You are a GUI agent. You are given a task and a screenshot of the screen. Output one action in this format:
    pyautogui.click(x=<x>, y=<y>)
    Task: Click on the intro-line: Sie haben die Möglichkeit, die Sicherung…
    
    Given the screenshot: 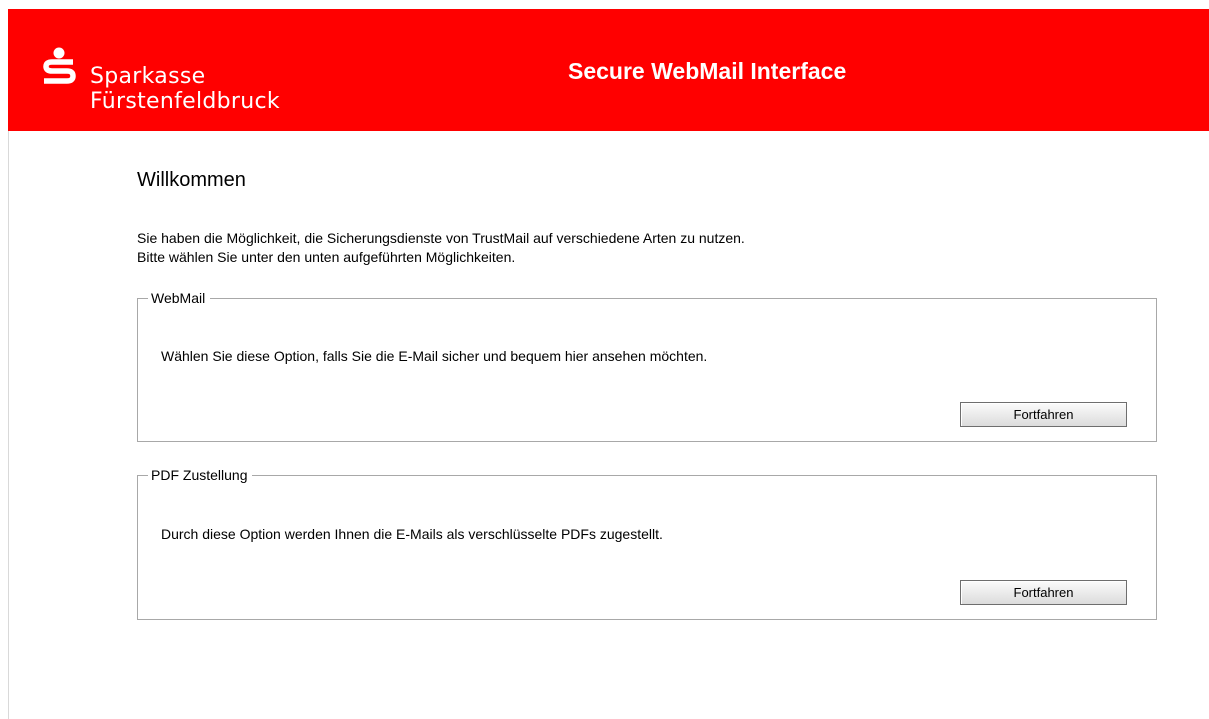 What is the action you would take?
    pyautogui.click(x=441, y=238)
    